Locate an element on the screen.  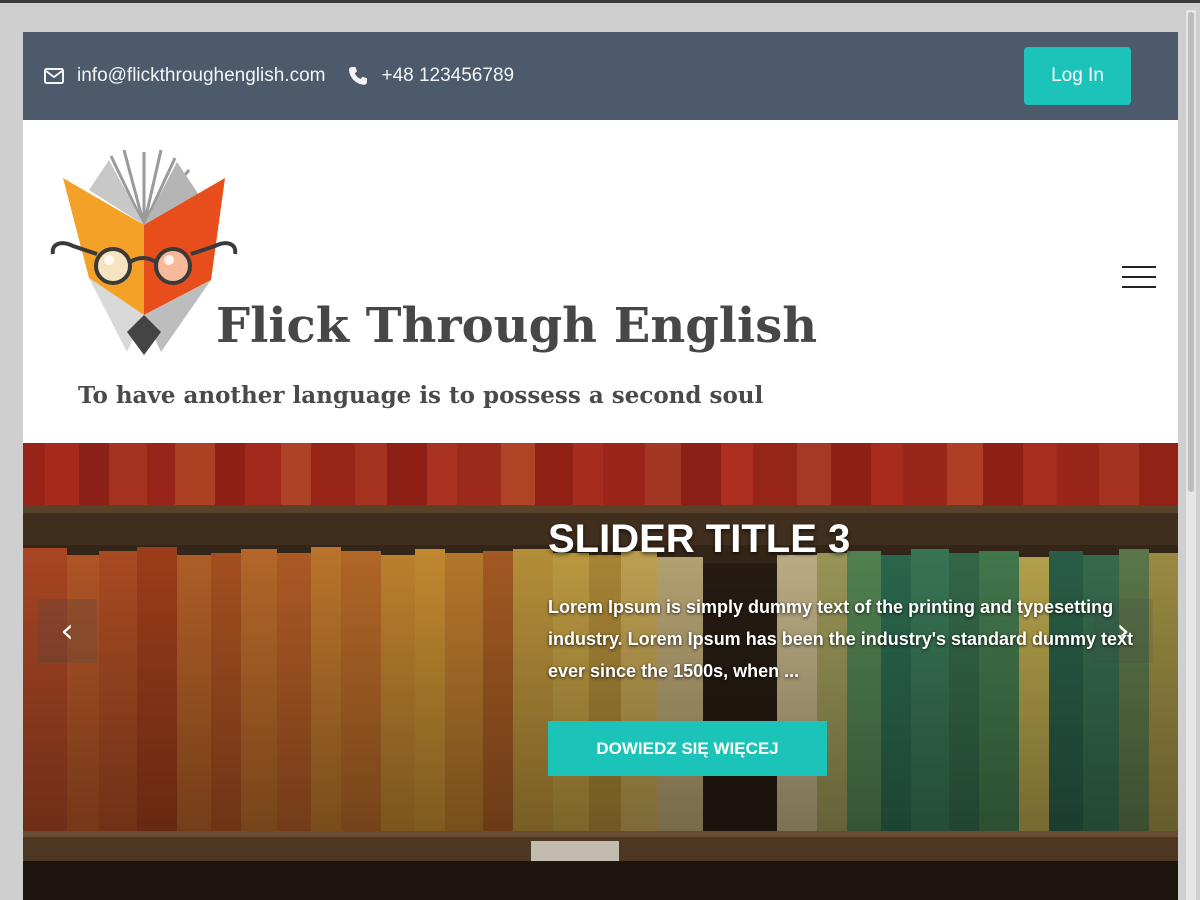
contact-email: info@flickthroughenglish.com is located at coordinates (184, 76).